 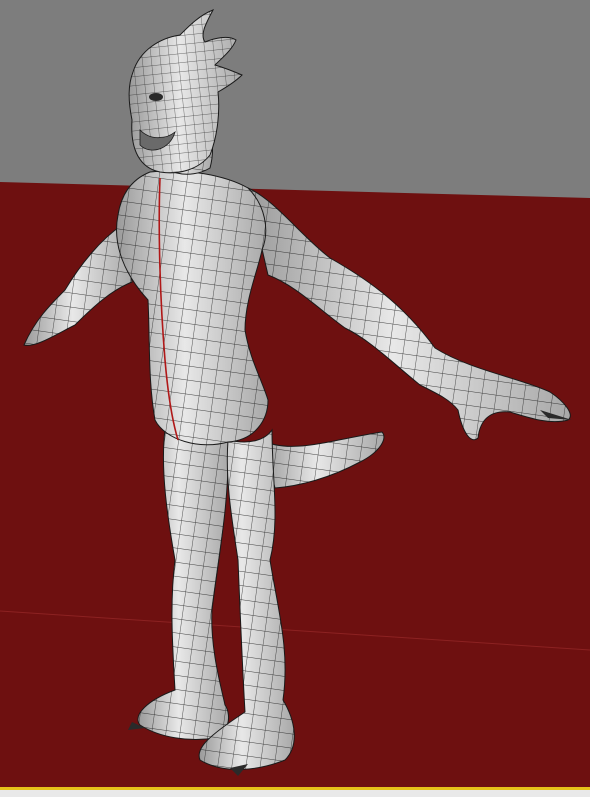 What do you see at coordinates (295, 788) in the screenshot?
I see `viewport-active-border` at bounding box center [295, 788].